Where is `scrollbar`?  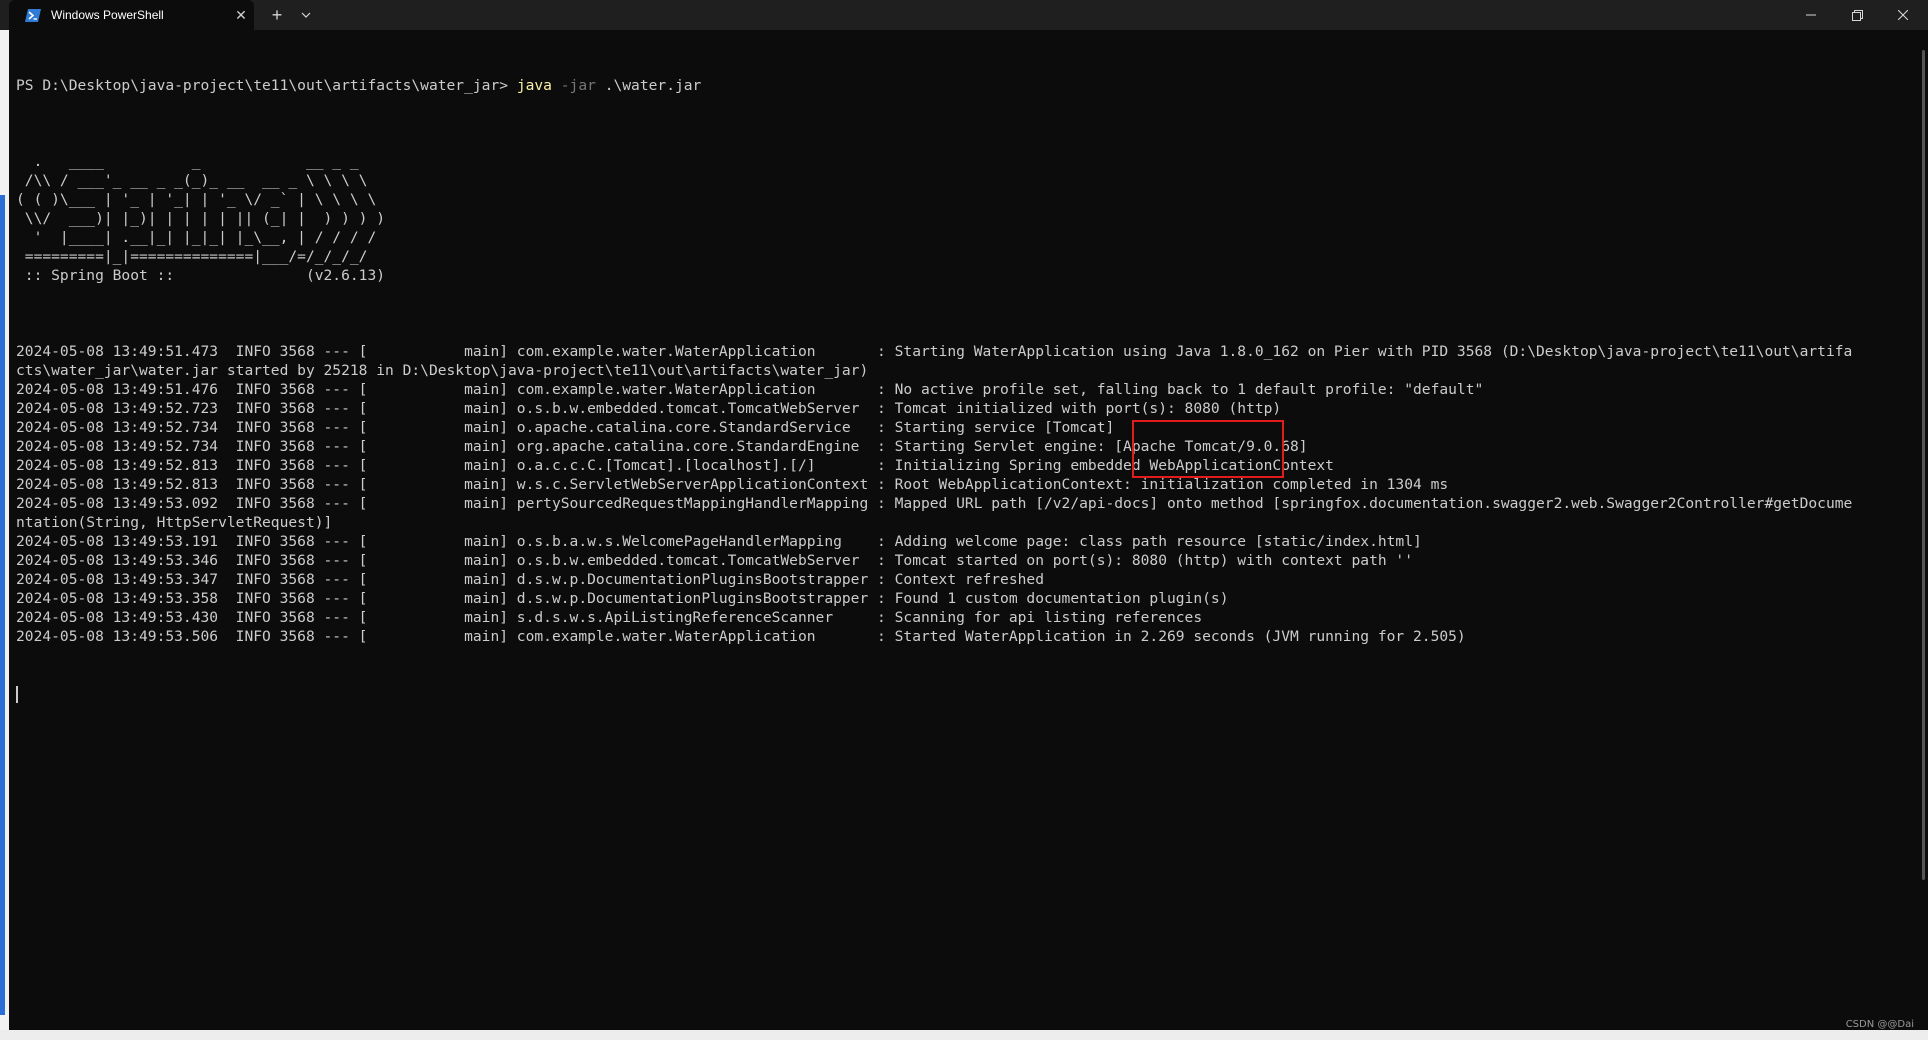
scrollbar is located at coordinates (1923, 531).